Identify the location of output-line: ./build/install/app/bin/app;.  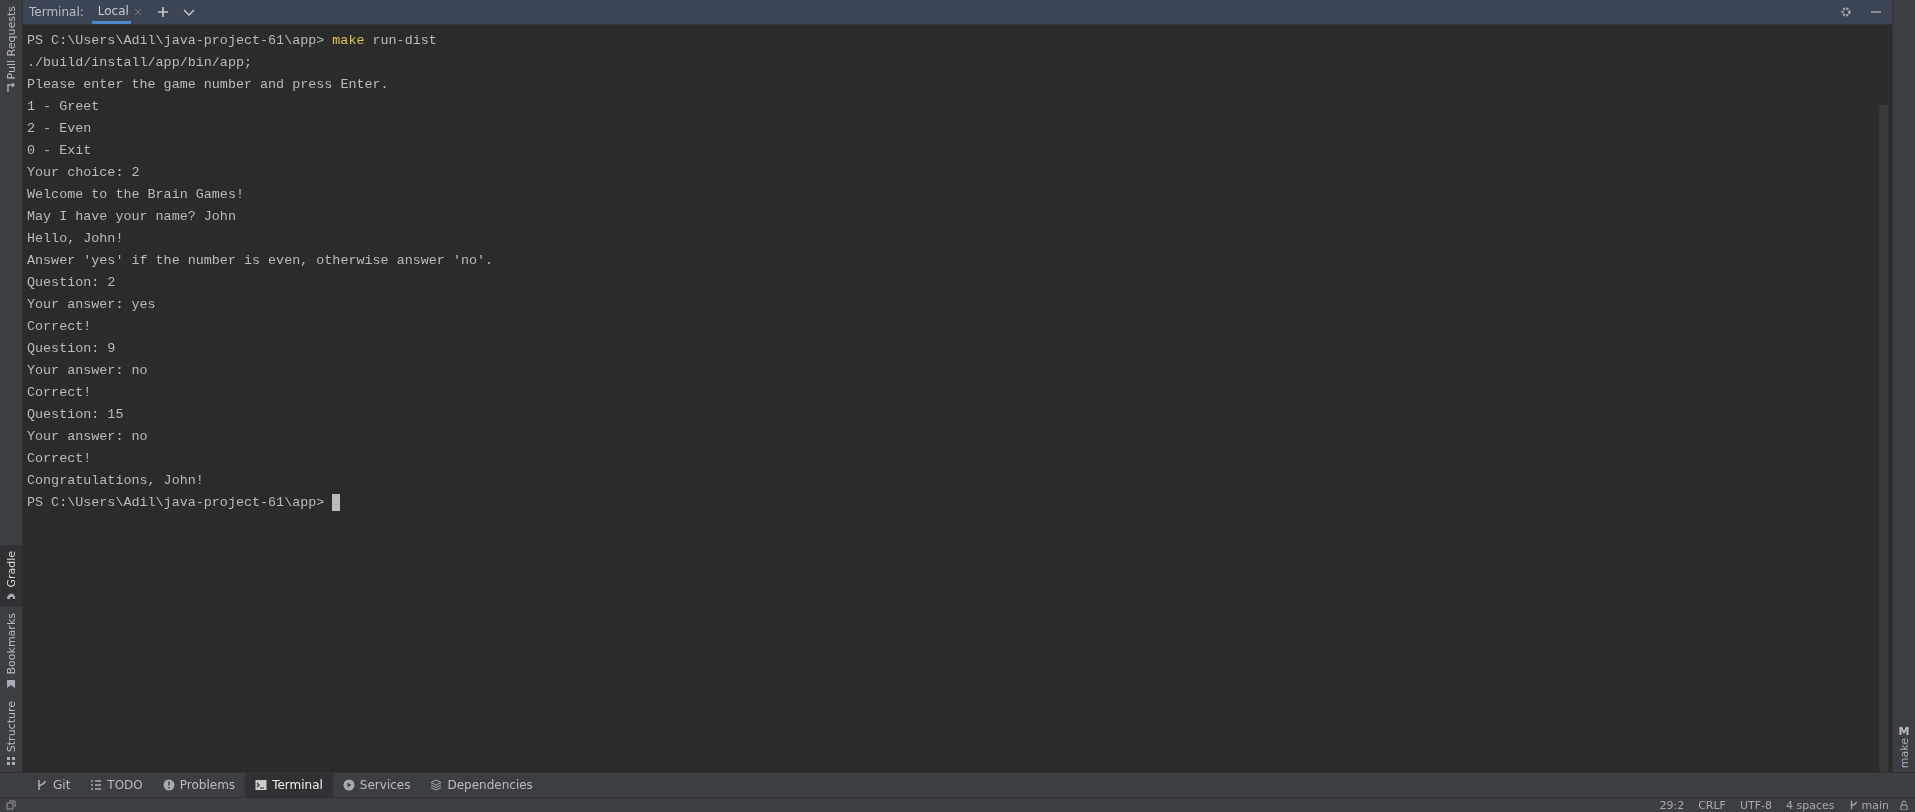
(139, 62).